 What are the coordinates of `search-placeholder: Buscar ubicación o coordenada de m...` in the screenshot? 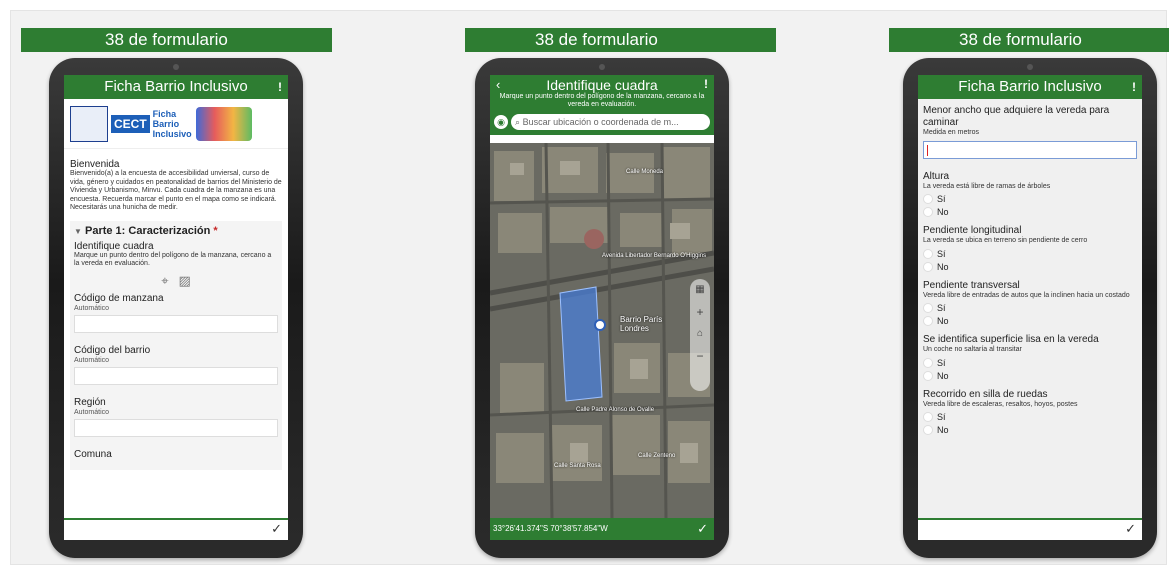 It's located at (600, 122).